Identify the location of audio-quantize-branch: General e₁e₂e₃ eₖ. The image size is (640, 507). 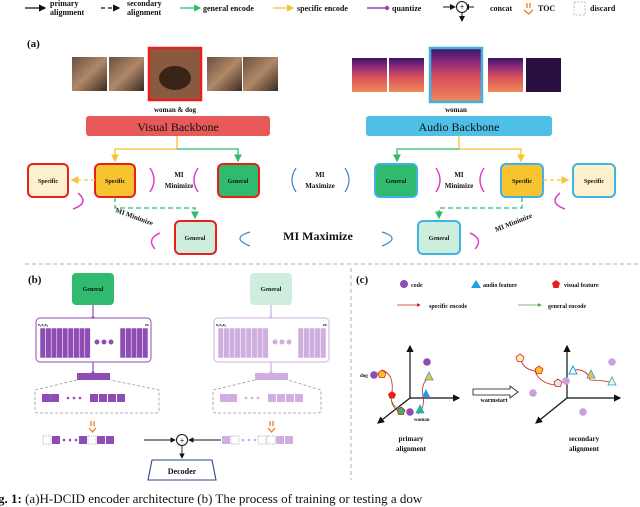
(271, 359).